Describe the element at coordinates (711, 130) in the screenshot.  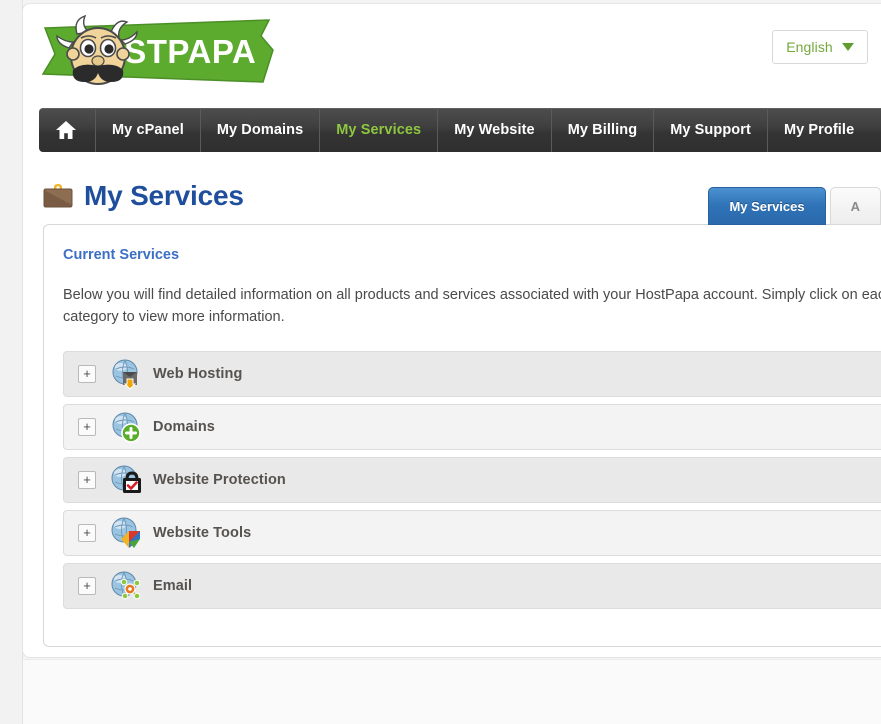
I see `nav-item-my-support: My Support` at that location.